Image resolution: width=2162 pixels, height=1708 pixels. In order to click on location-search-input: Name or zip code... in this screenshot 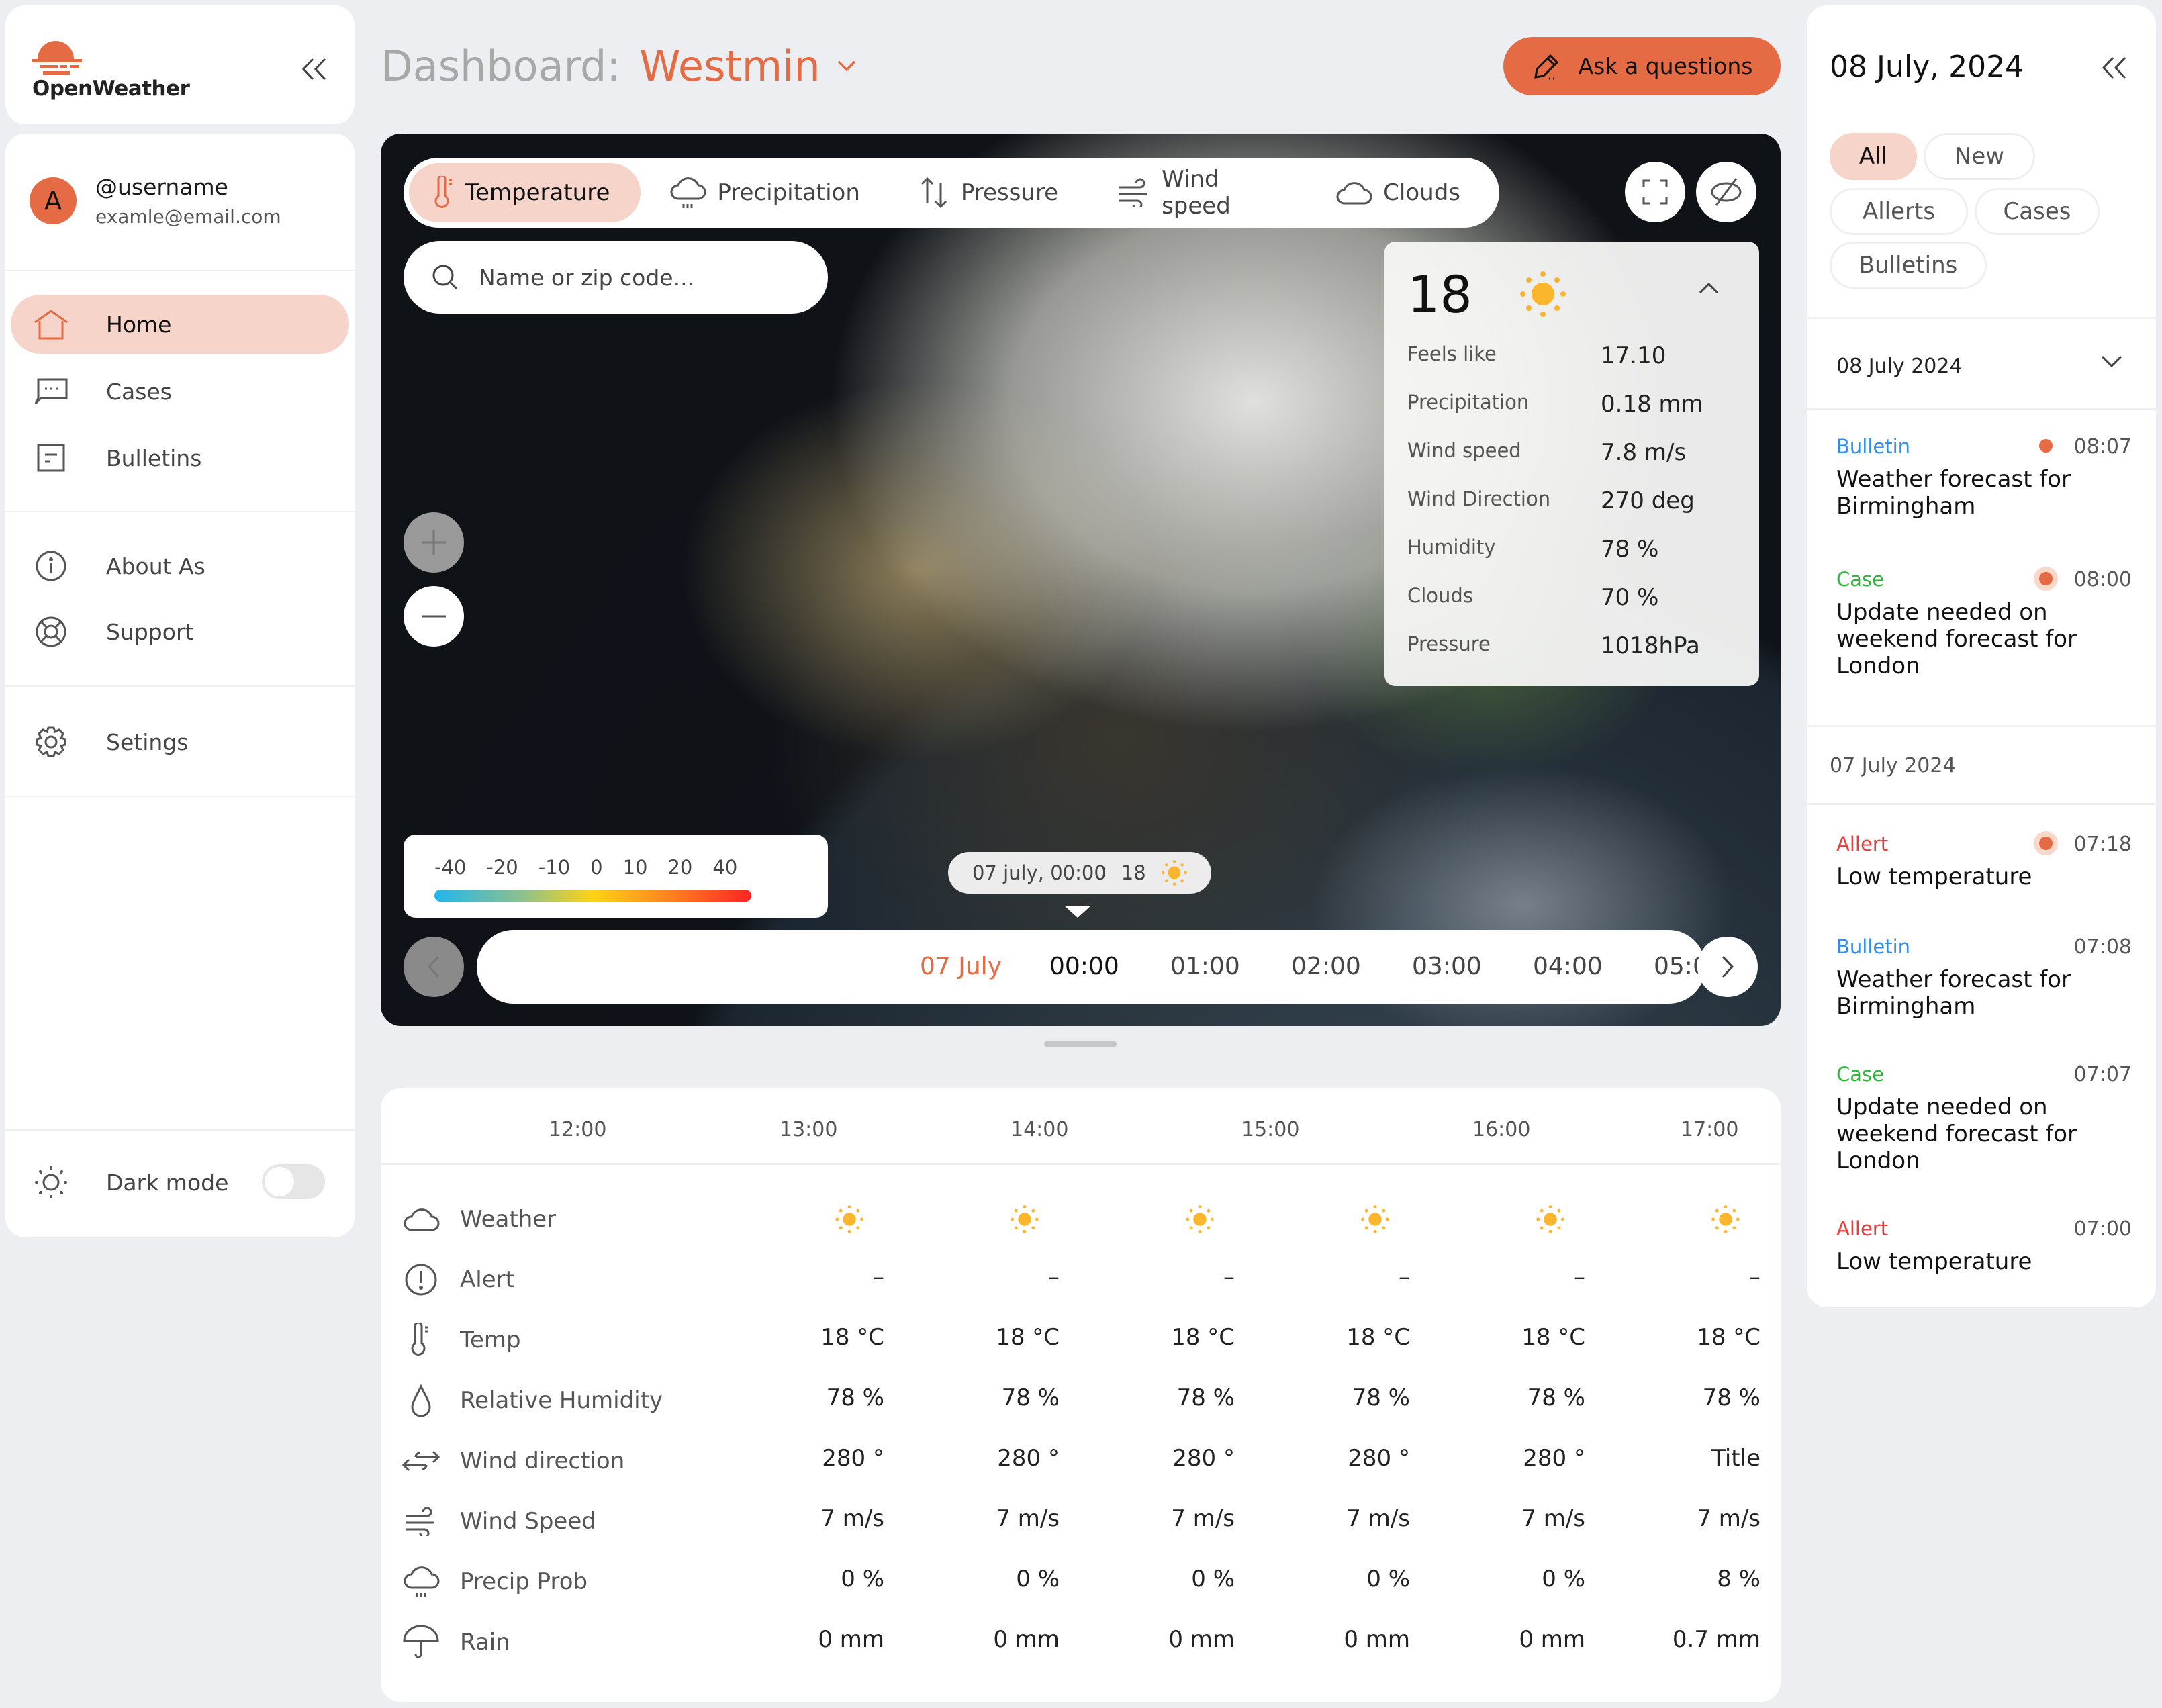, I will do `click(616, 278)`.